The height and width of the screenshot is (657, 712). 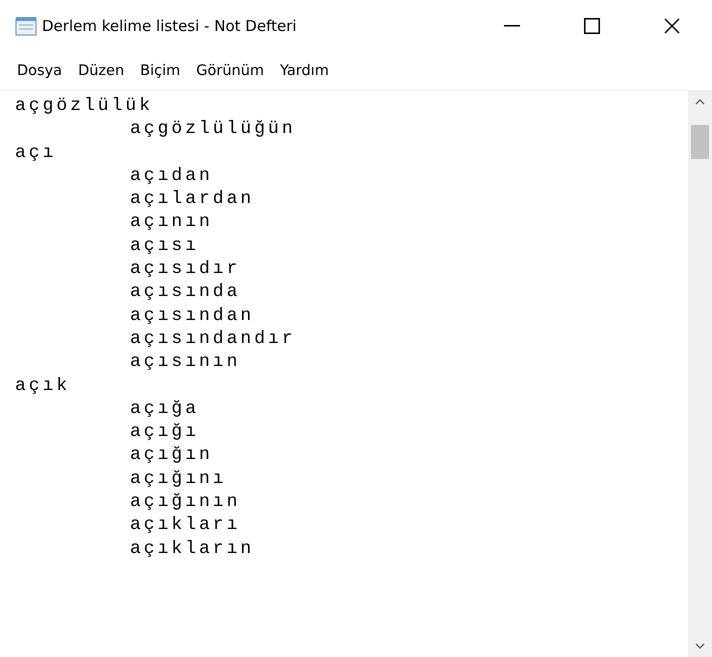 I want to click on text-line: açıdan, so click(x=171, y=176).